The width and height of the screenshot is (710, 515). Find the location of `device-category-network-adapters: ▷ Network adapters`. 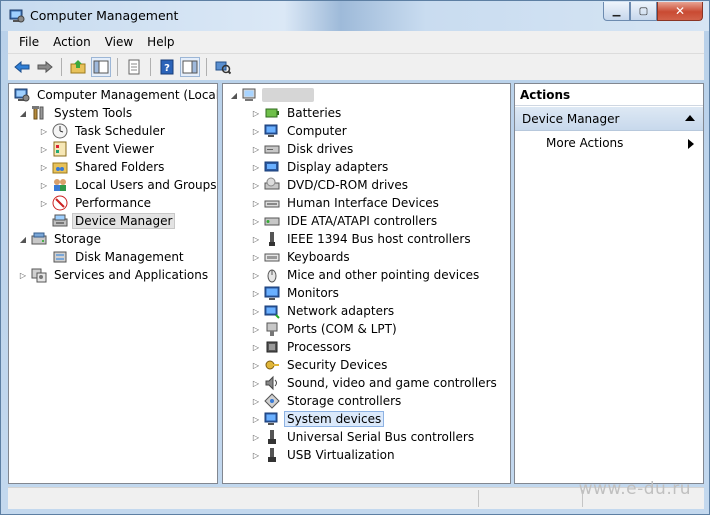

device-category-network-adapters: ▷ Network adapters is located at coordinates (324, 311).